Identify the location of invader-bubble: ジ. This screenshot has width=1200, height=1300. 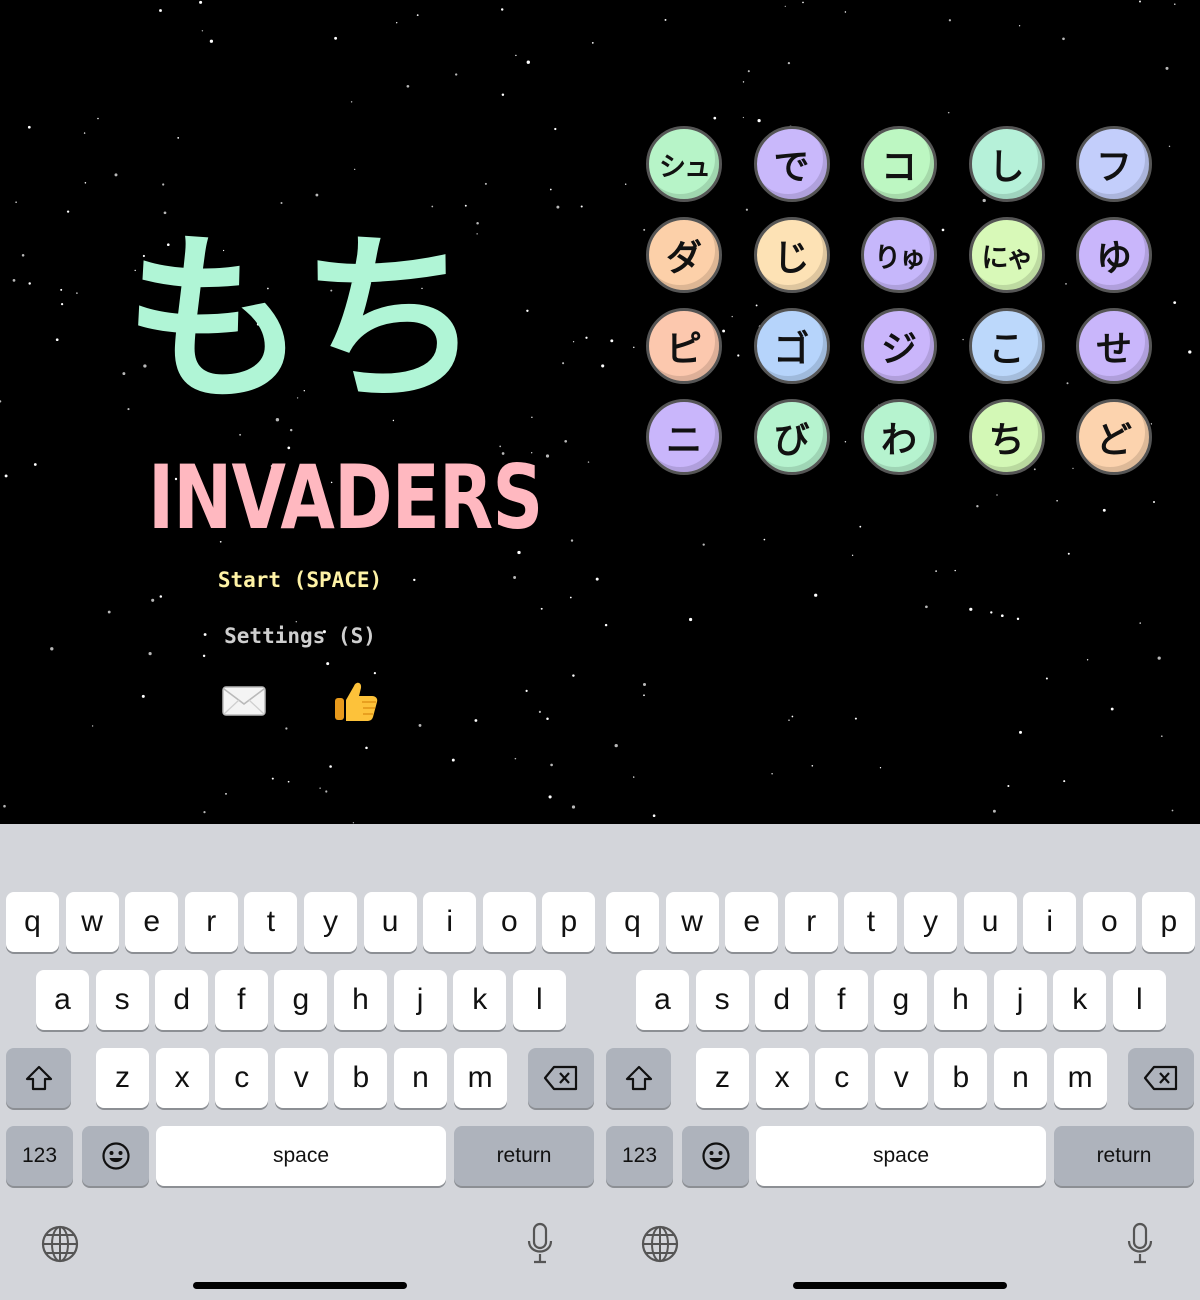
(899, 346).